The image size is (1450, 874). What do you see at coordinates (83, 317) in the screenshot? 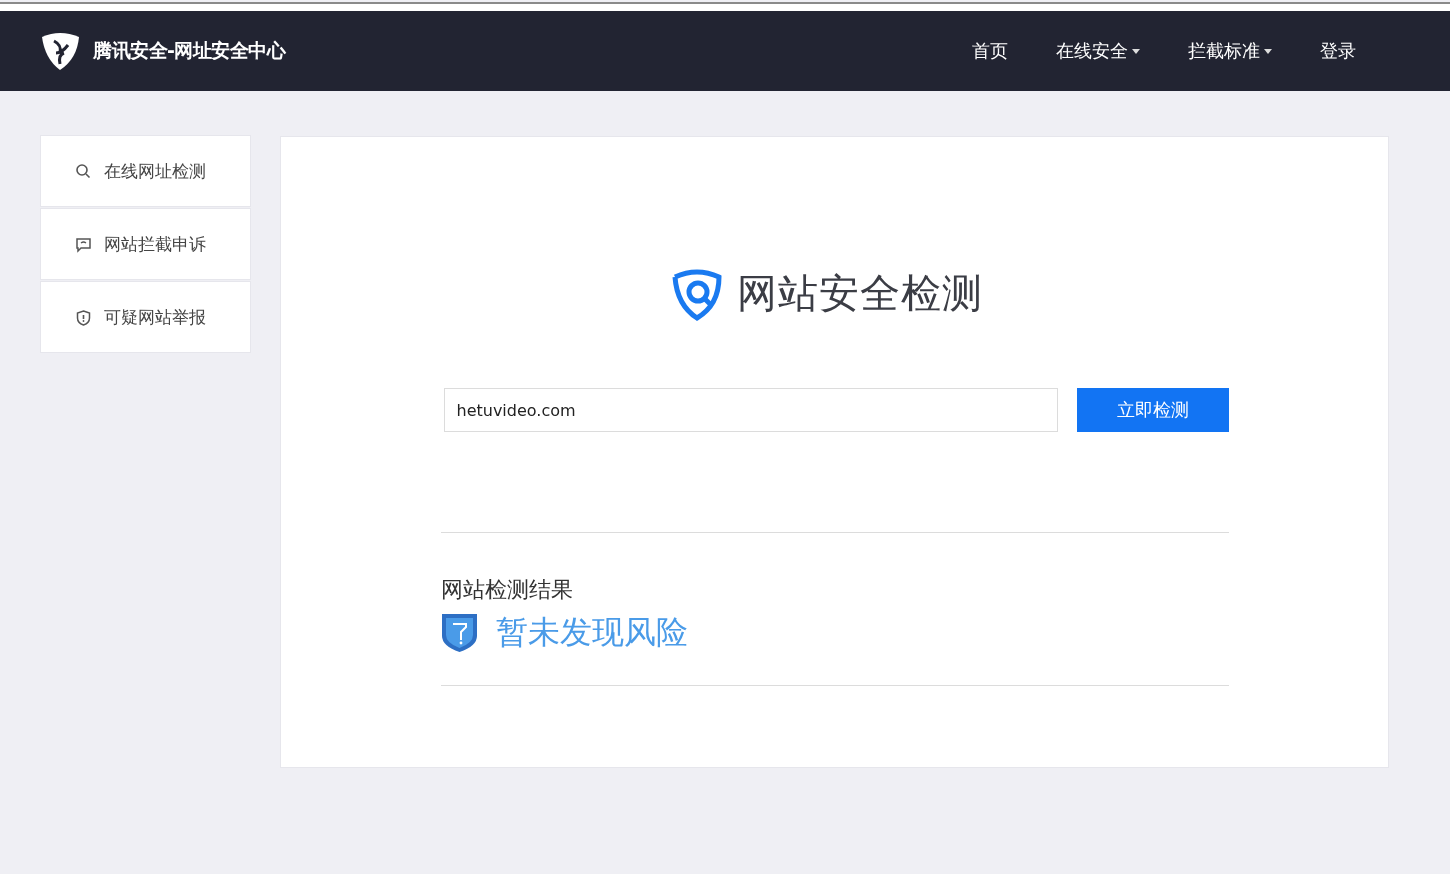
I see `shield-icon` at bounding box center [83, 317].